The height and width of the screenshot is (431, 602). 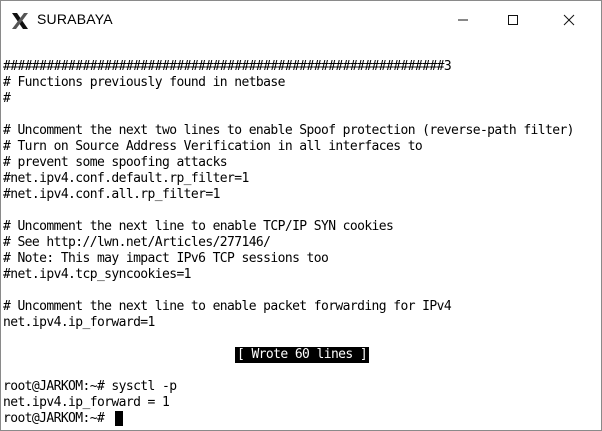 What do you see at coordinates (144, 82) in the screenshot?
I see `terminal-line: # Functions previously found in netbase` at bounding box center [144, 82].